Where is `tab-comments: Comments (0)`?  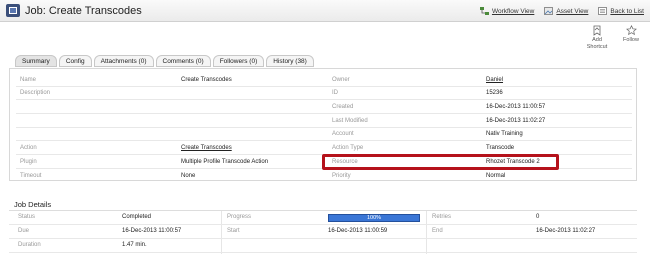
tab-comments: Comments (0) is located at coordinates (183, 61).